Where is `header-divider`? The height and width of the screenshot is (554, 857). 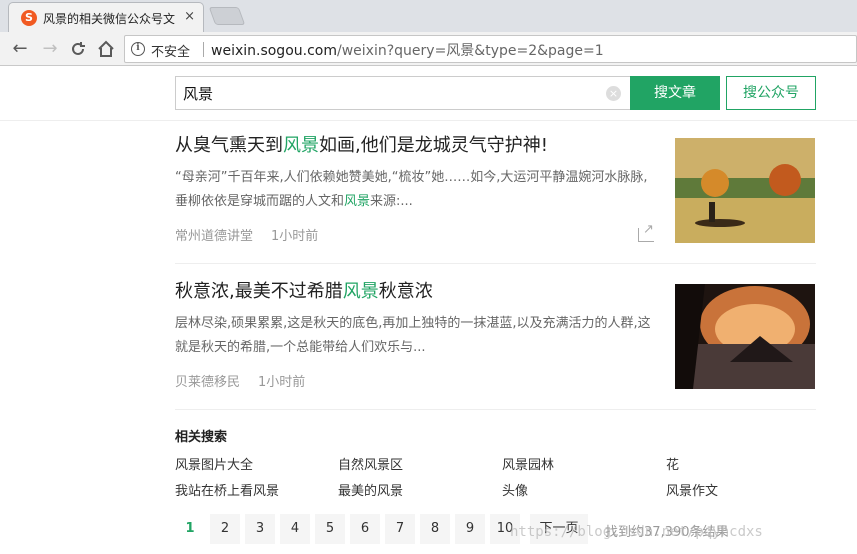
header-divider is located at coordinates (428, 120).